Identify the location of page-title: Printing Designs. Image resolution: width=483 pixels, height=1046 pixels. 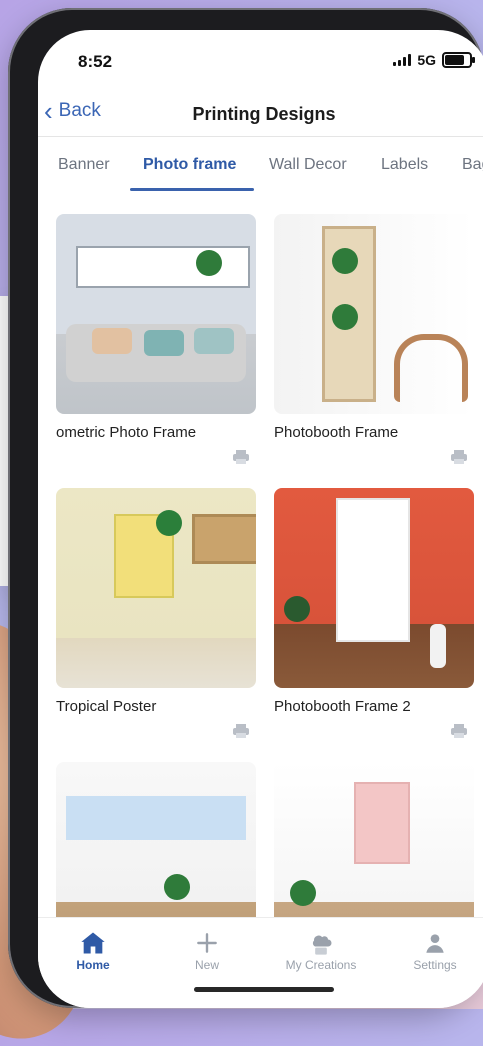
(264, 114).